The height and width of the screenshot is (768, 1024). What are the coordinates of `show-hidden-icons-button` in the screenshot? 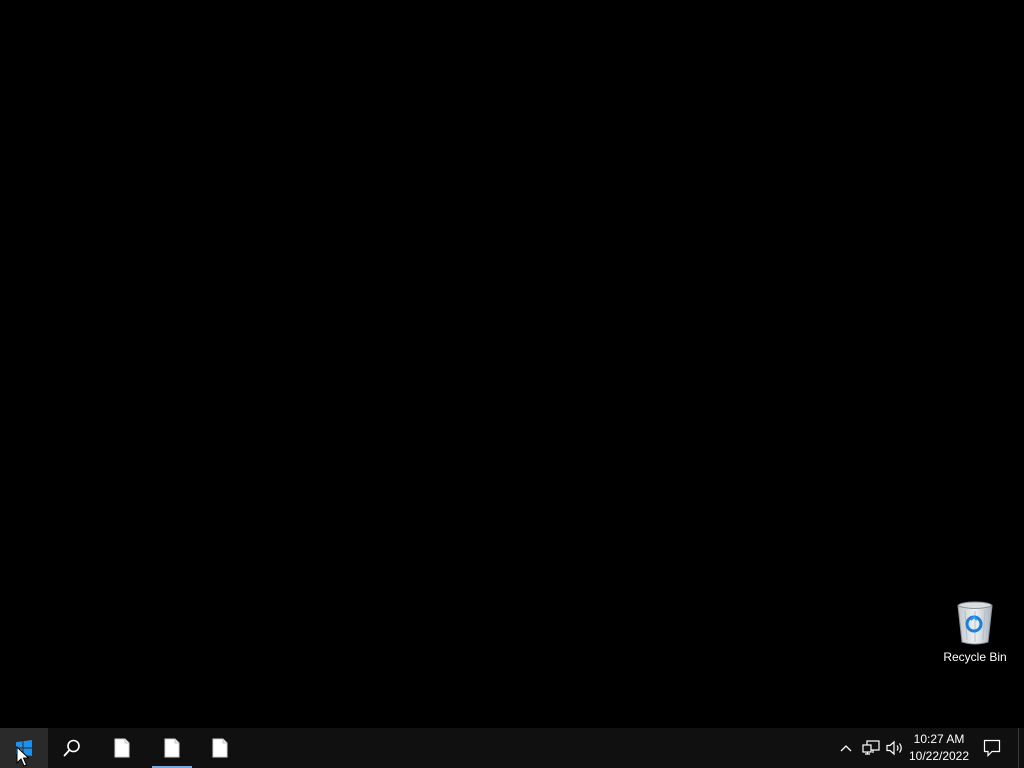 It's located at (846, 748).